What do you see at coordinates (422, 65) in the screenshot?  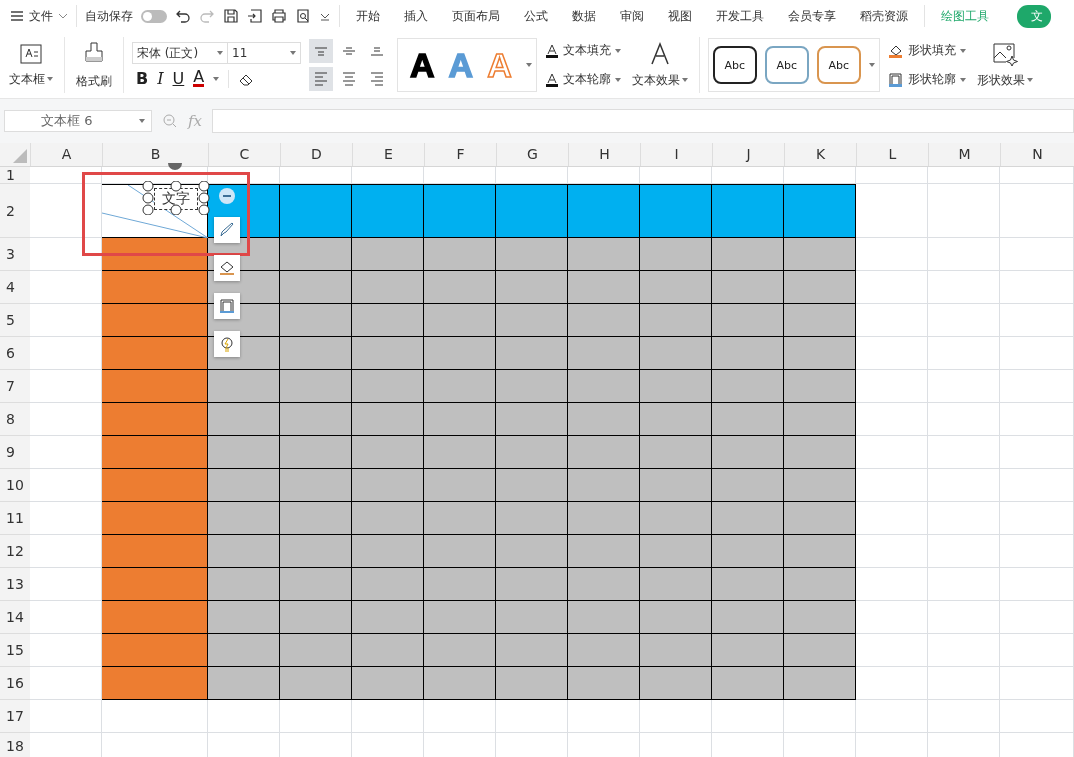 I see `text-style-preset: A` at bounding box center [422, 65].